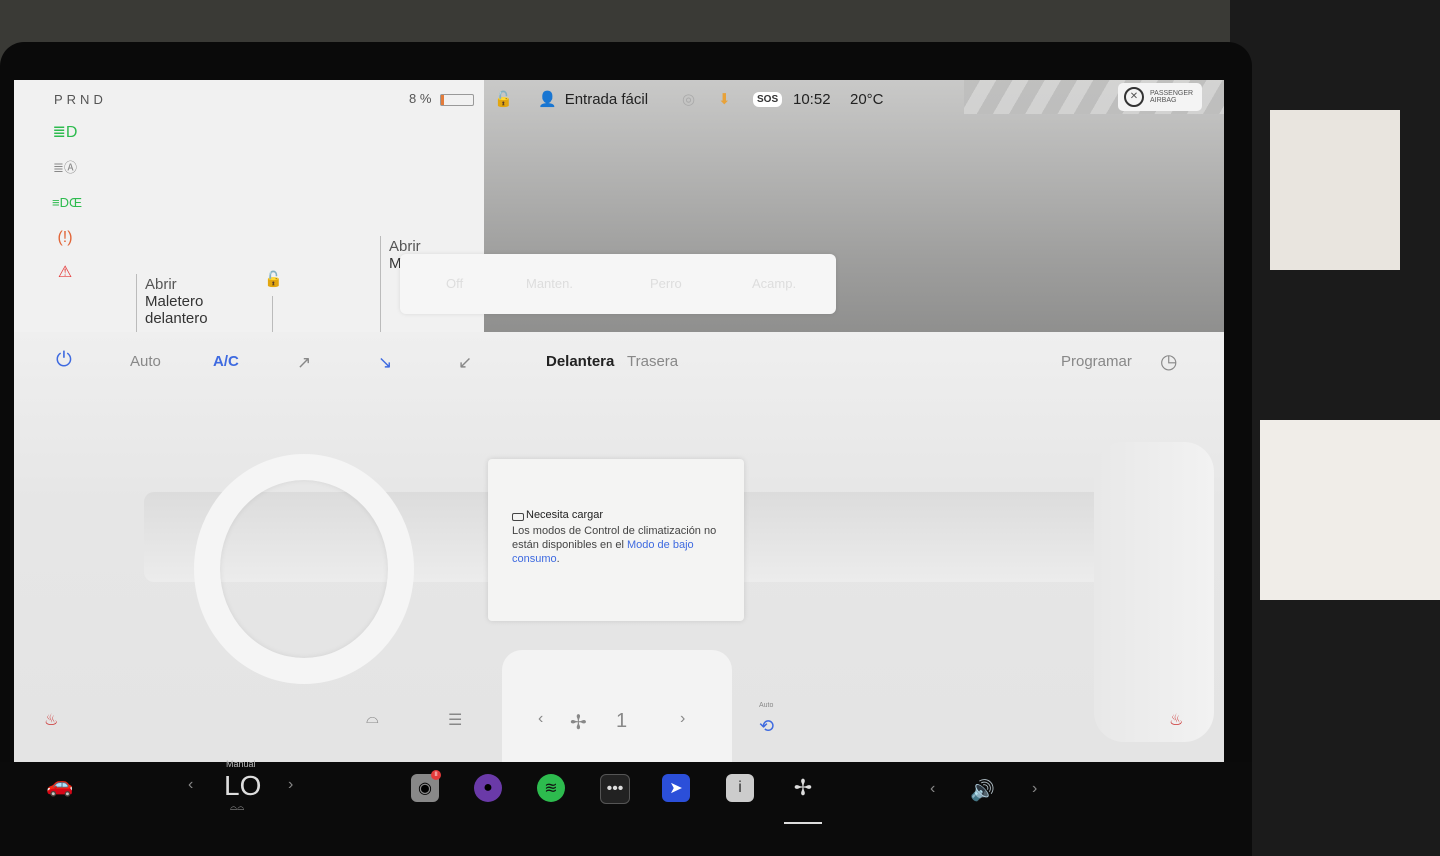 The width and height of the screenshot is (1440, 856). What do you see at coordinates (241, 764) in the screenshot?
I see `temp-mode-label: Manual` at bounding box center [241, 764].